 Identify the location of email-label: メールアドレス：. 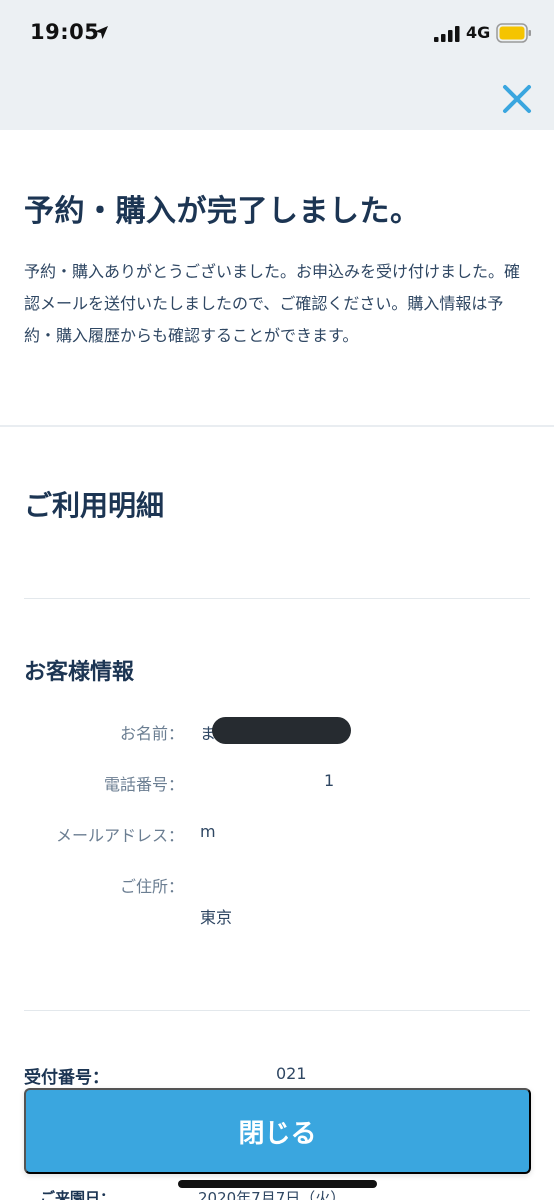
(119, 835).